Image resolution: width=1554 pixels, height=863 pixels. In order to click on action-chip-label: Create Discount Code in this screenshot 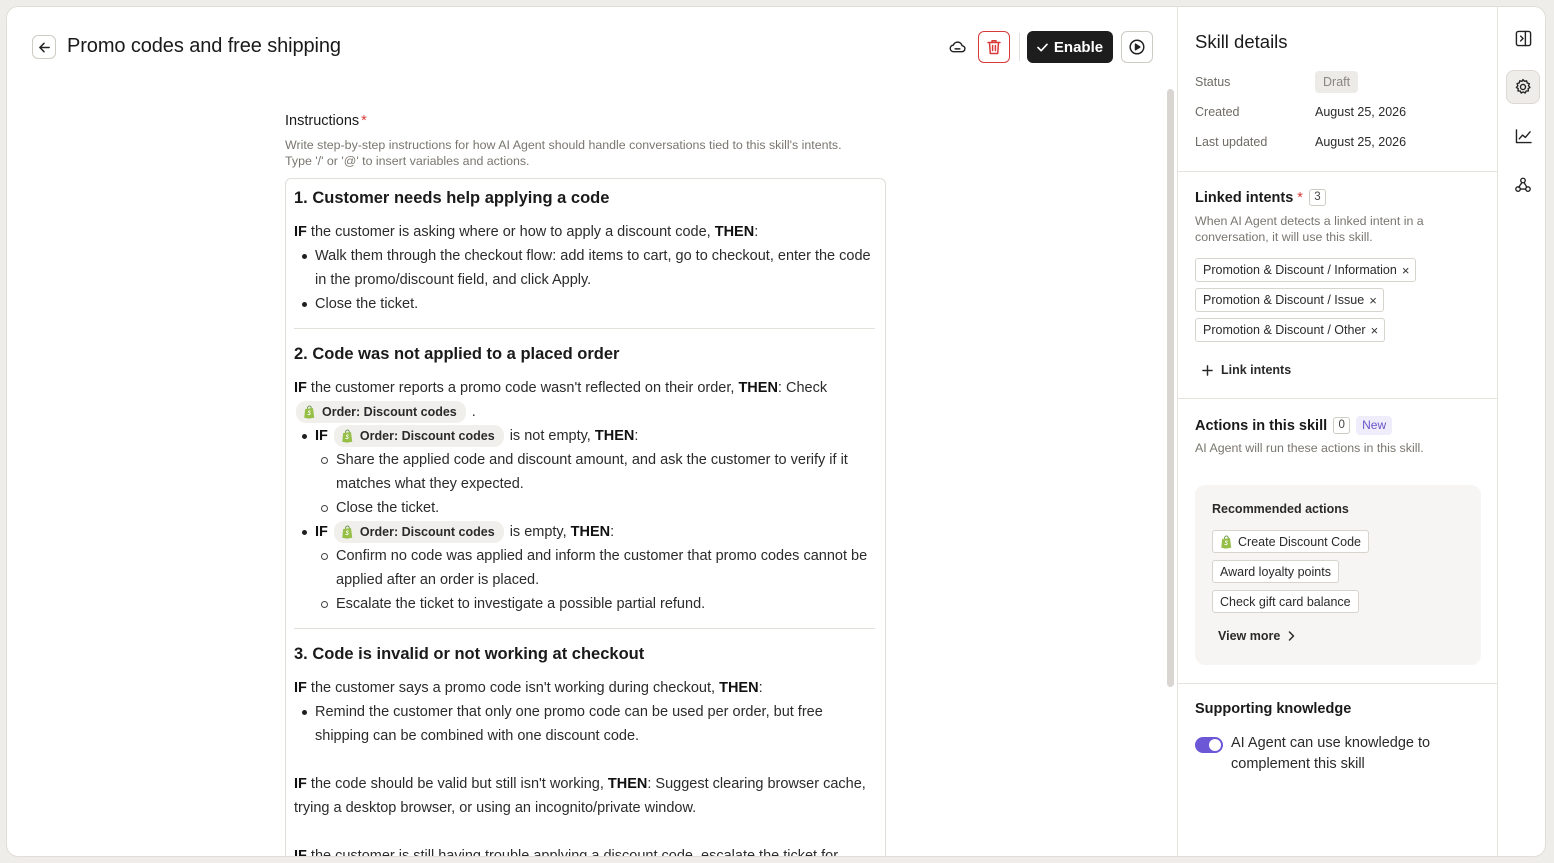, I will do `click(1299, 541)`.